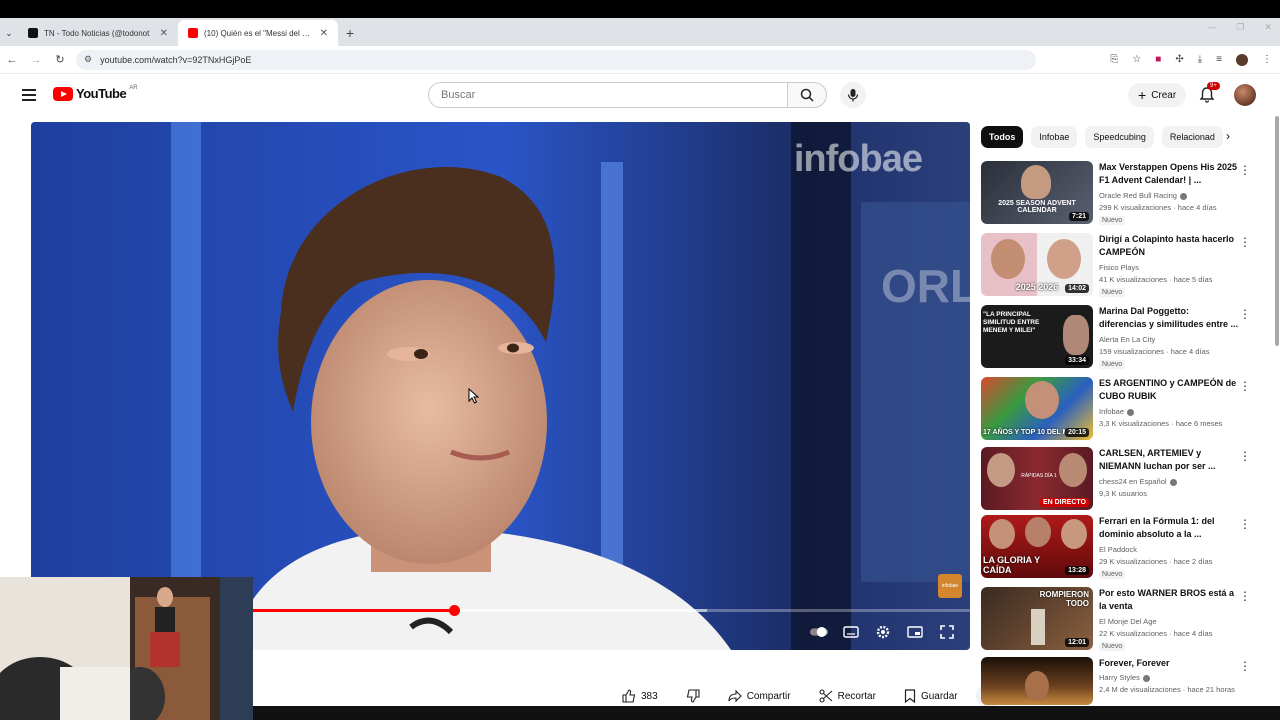  What do you see at coordinates (1169, 246) in the screenshot?
I see `video-title: Dirigí a Colapinto hasta hacerlo CAMPEÓN` at bounding box center [1169, 246].